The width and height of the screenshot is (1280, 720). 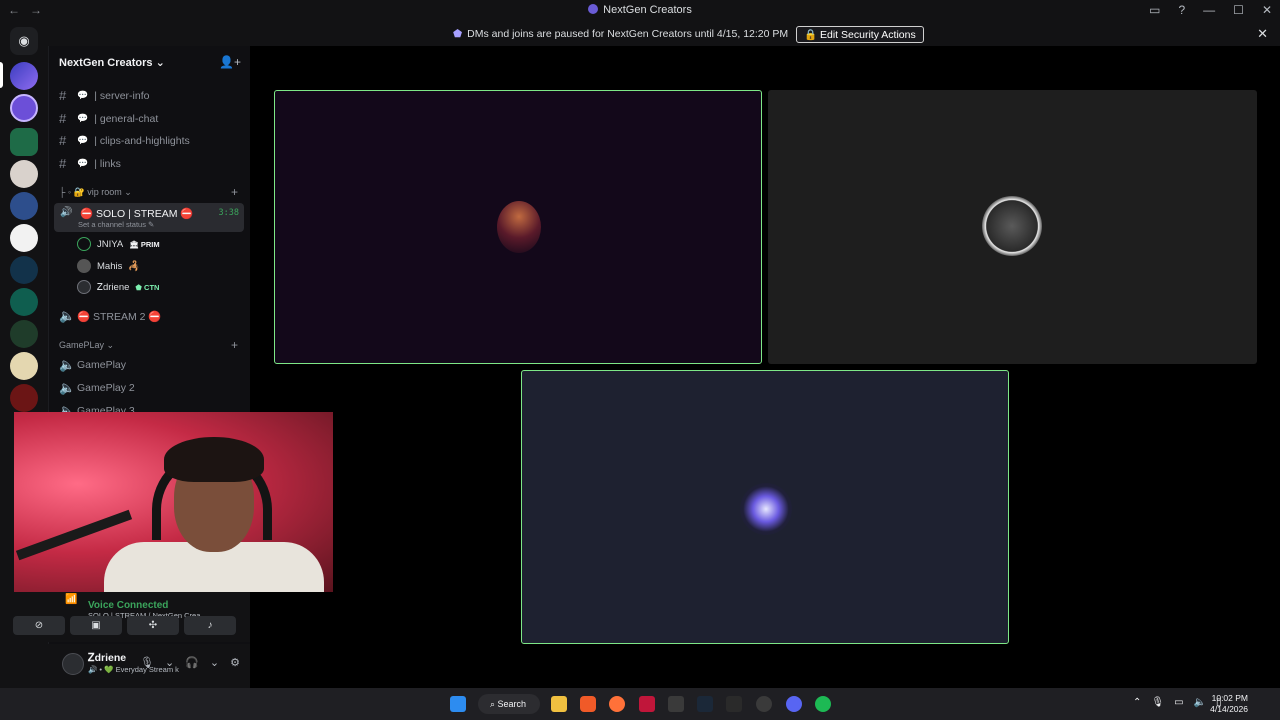 I want to click on brave-browser-icon, so click(x=588, y=704).